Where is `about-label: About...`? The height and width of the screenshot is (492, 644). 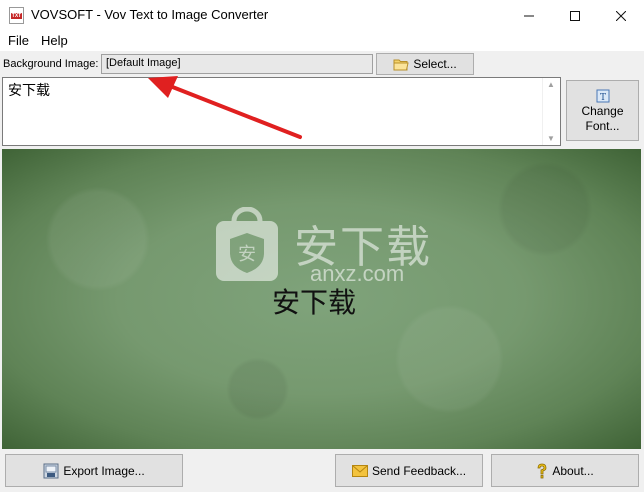 about-label: About... is located at coordinates (573, 470).